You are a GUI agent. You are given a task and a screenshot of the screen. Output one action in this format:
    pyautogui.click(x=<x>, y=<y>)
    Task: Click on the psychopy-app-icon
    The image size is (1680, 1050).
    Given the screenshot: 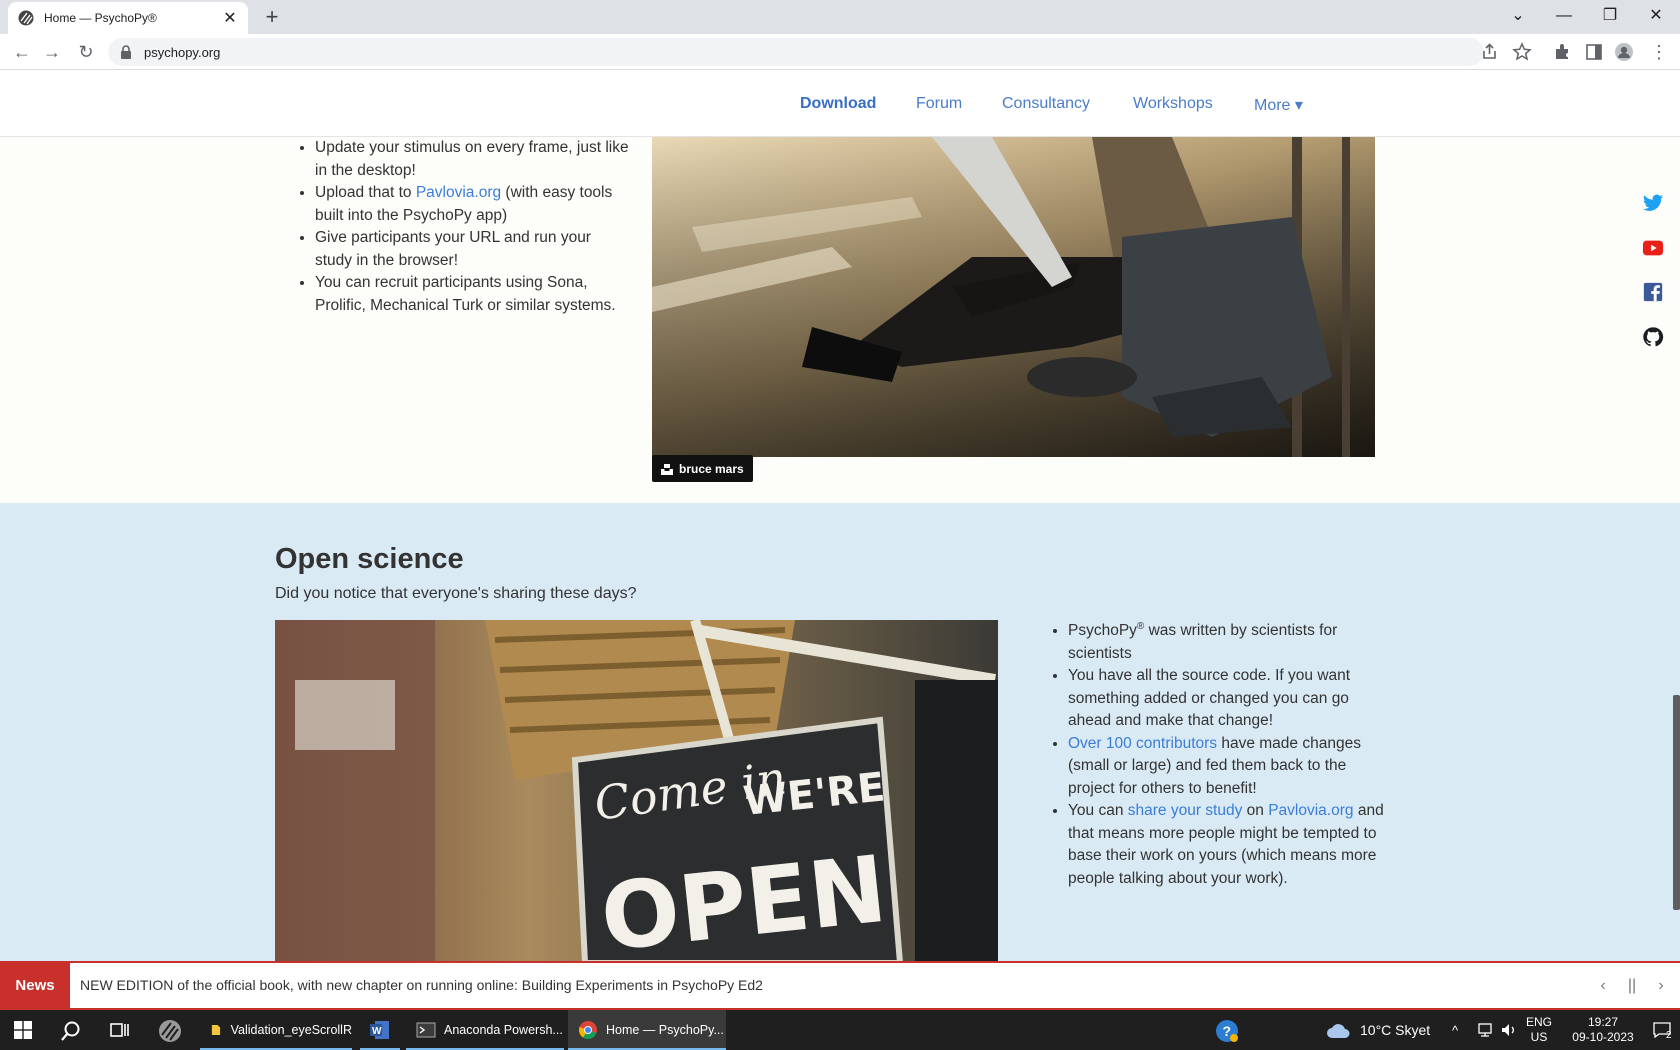 What is the action you would take?
    pyautogui.click(x=170, y=1031)
    